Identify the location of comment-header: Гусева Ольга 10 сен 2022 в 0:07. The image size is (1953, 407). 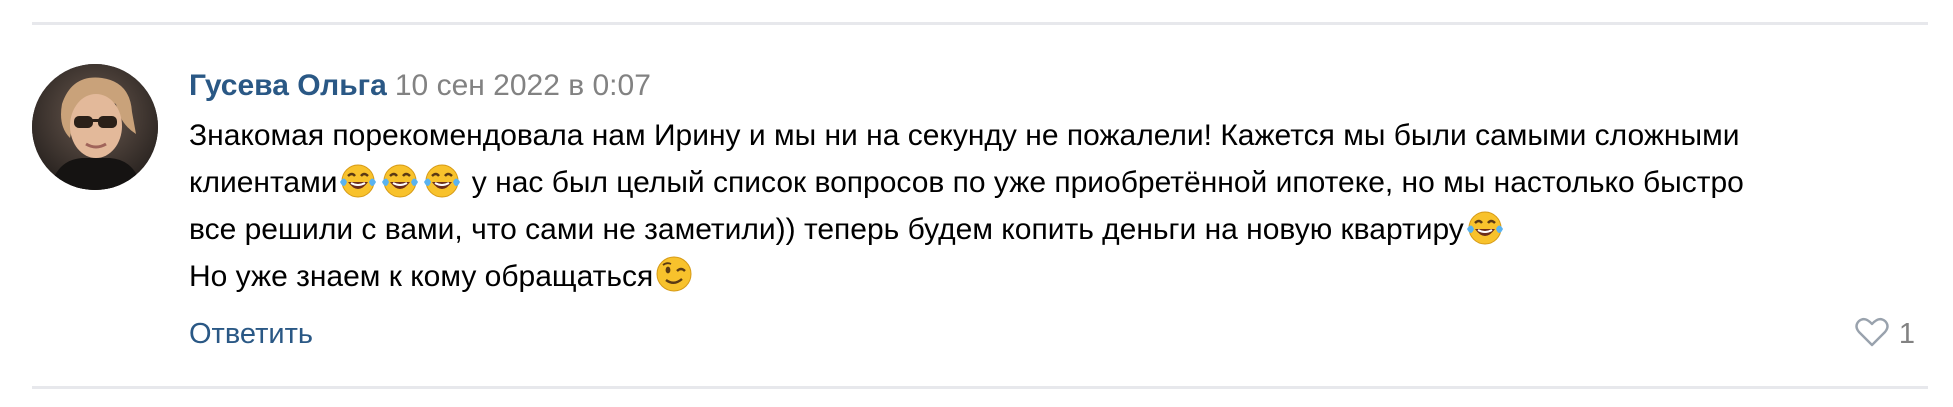
(420, 86).